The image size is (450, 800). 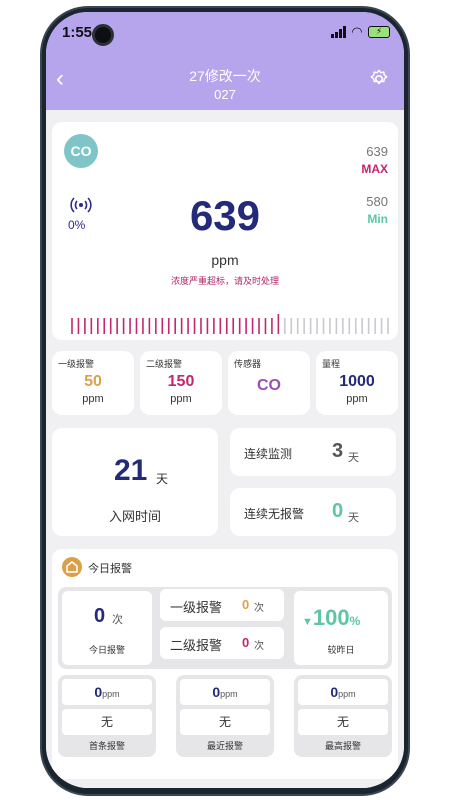 What do you see at coordinates (134, 516) in the screenshot?
I see `network-days-label: 入网时间` at bounding box center [134, 516].